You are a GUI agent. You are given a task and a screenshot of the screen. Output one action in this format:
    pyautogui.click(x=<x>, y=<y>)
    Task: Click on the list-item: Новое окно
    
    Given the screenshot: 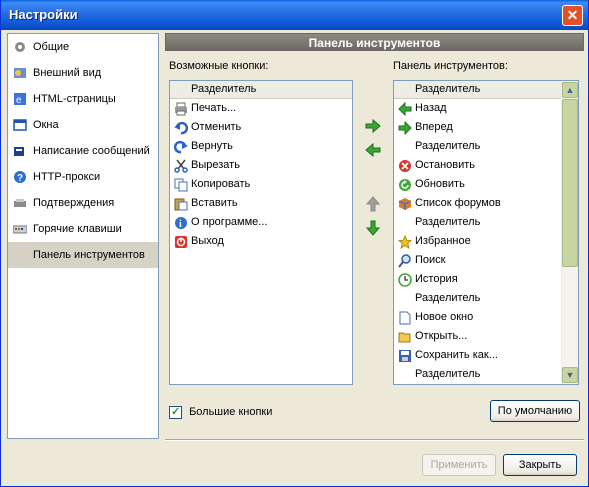 What is the action you would take?
    pyautogui.click(x=486, y=317)
    